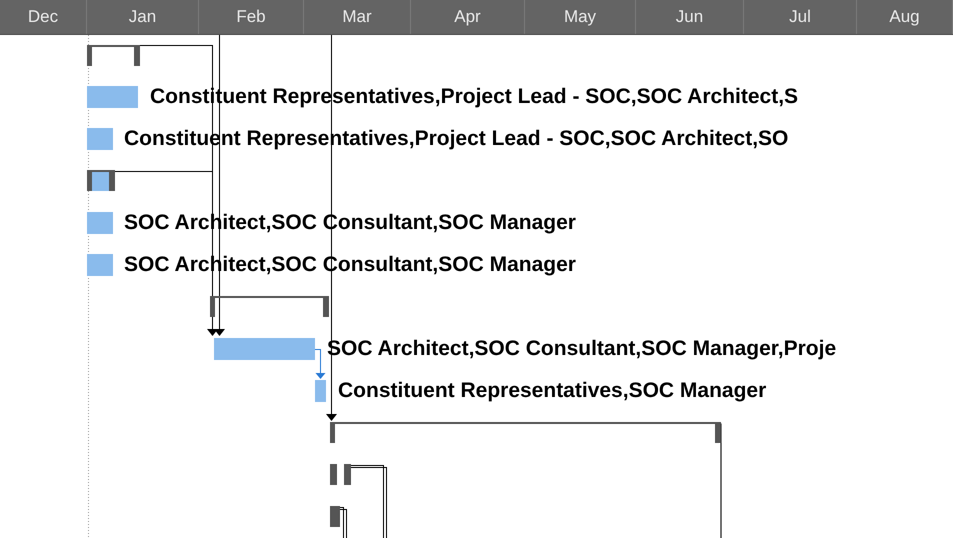 Image resolution: width=953 pixels, height=538 pixels. What do you see at coordinates (800, 17) in the screenshot?
I see `month-label: Jul` at bounding box center [800, 17].